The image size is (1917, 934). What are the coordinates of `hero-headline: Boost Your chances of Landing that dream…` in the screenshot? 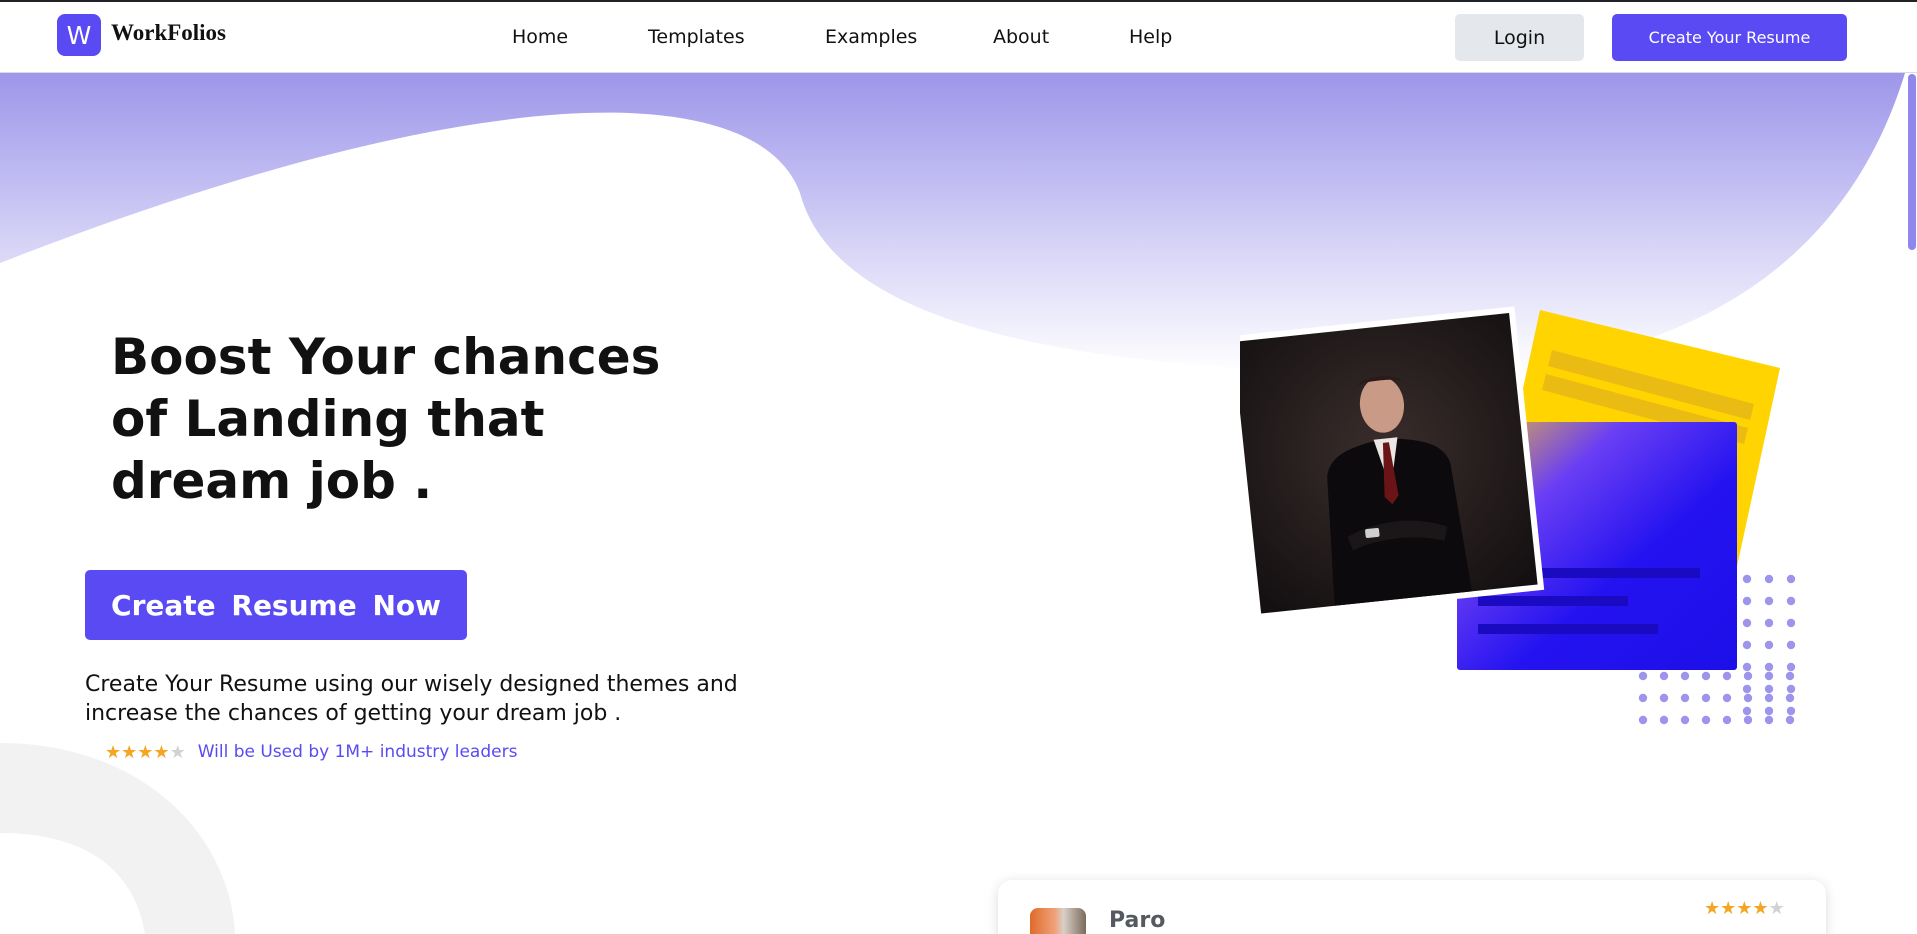 It's located at (386, 419).